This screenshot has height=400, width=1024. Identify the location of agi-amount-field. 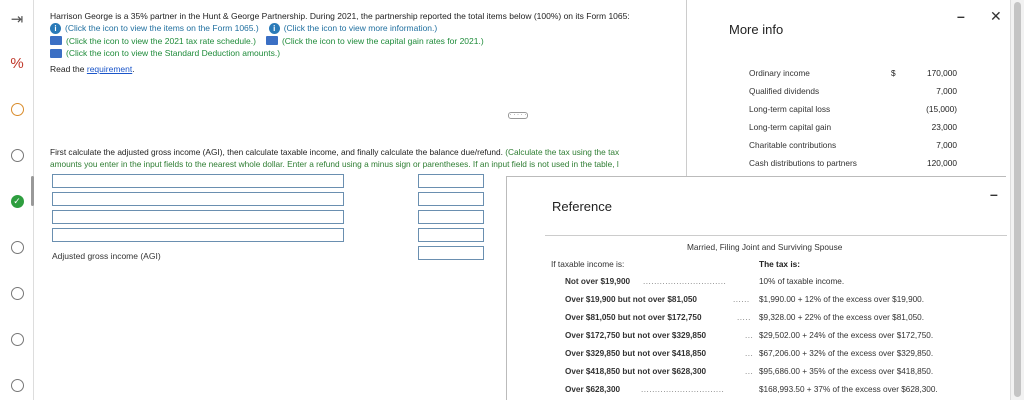
(451, 253).